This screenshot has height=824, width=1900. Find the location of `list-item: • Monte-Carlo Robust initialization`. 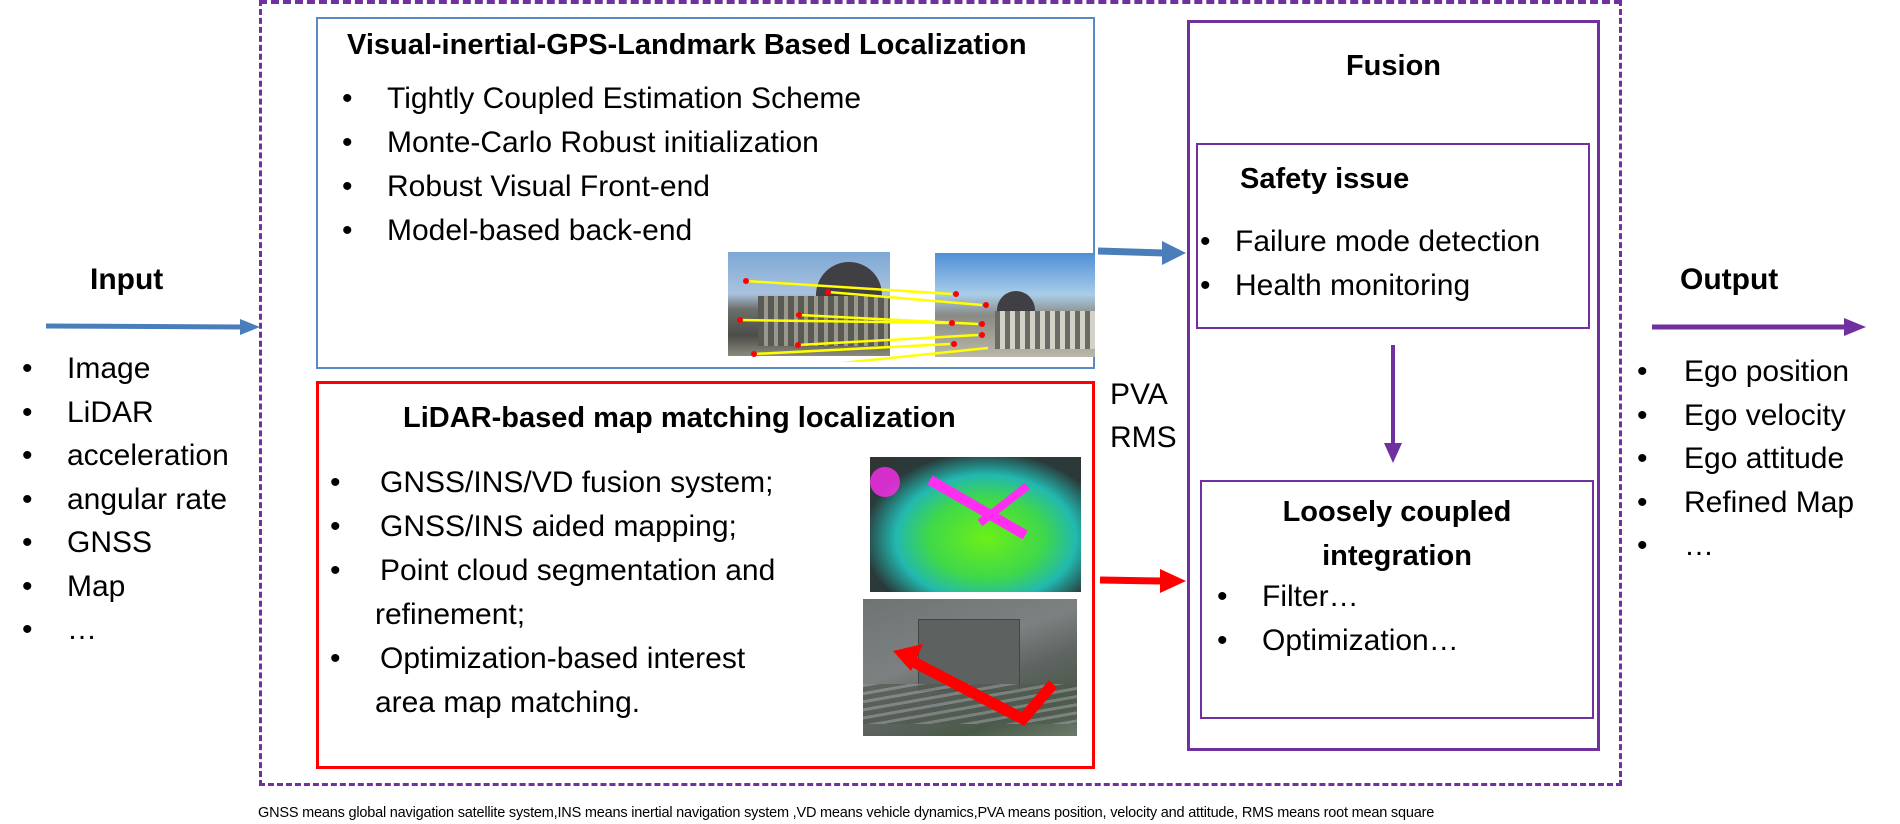

list-item: • Monte-Carlo Robust initialization is located at coordinates (580, 142).